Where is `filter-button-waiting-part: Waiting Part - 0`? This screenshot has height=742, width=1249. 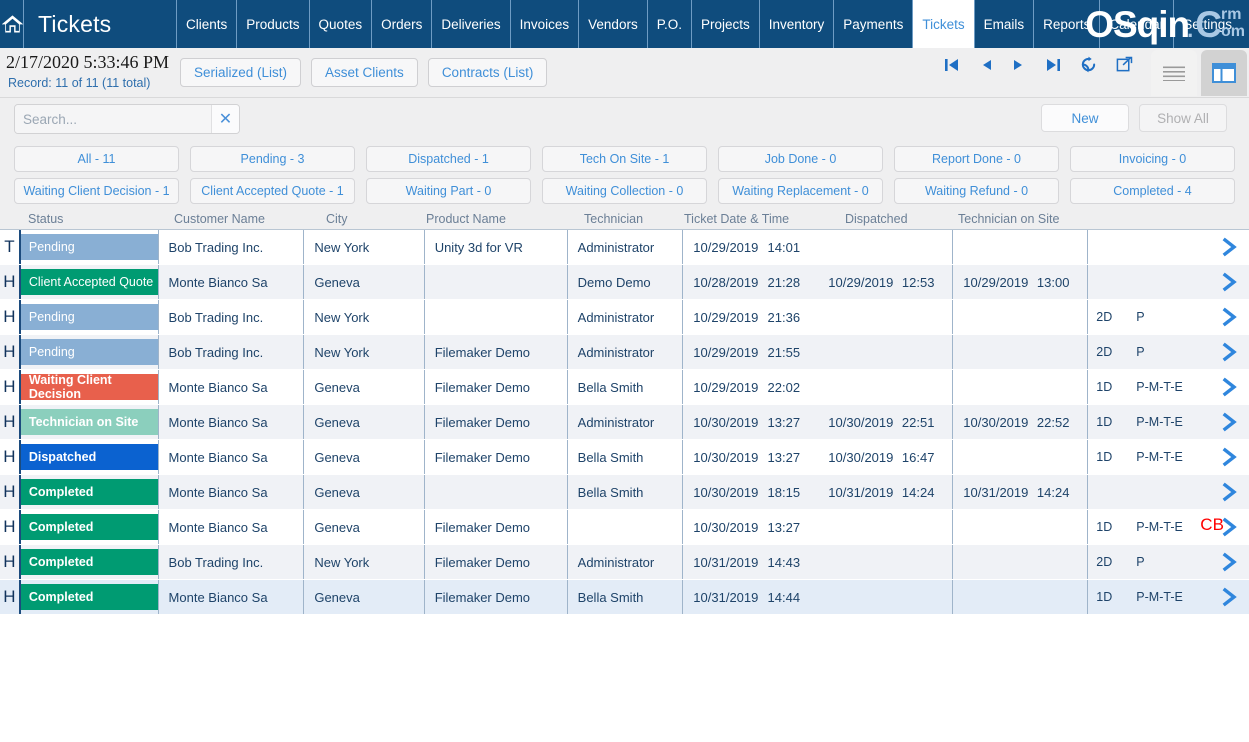
filter-button-waiting-part: Waiting Part - 0 is located at coordinates (448, 191).